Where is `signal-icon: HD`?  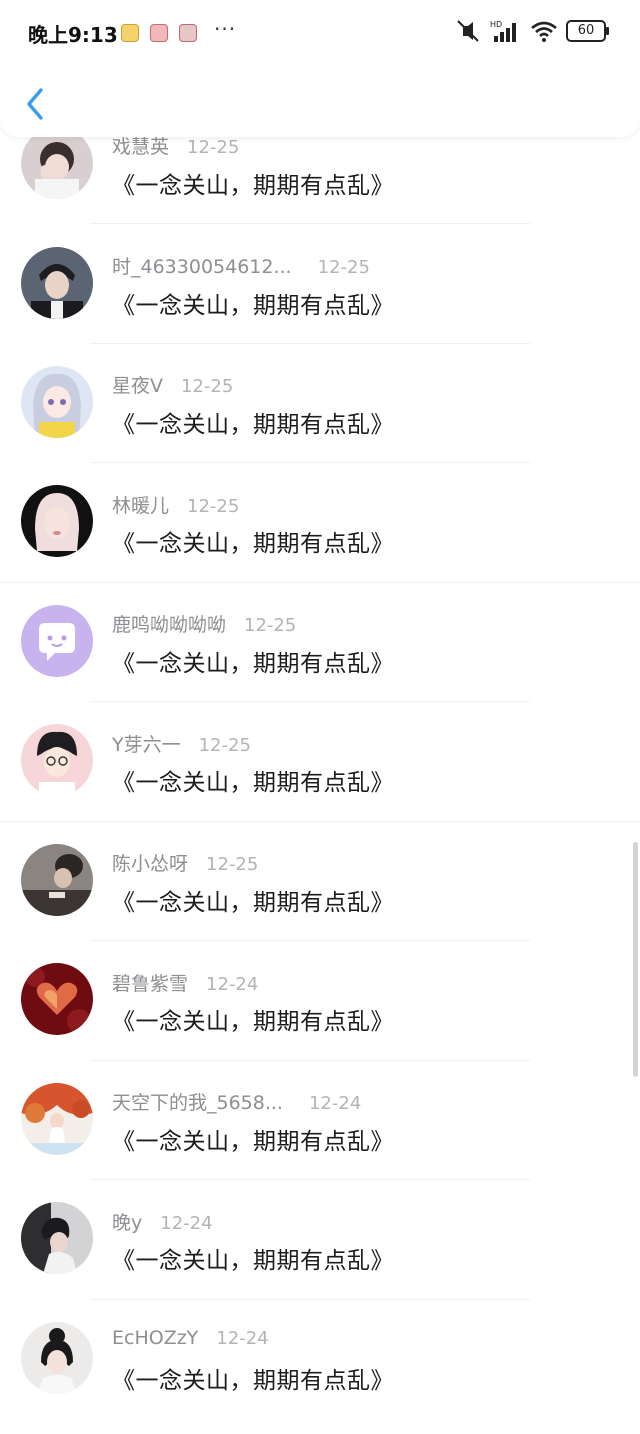
signal-icon: HD is located at coordinates (503, 31).